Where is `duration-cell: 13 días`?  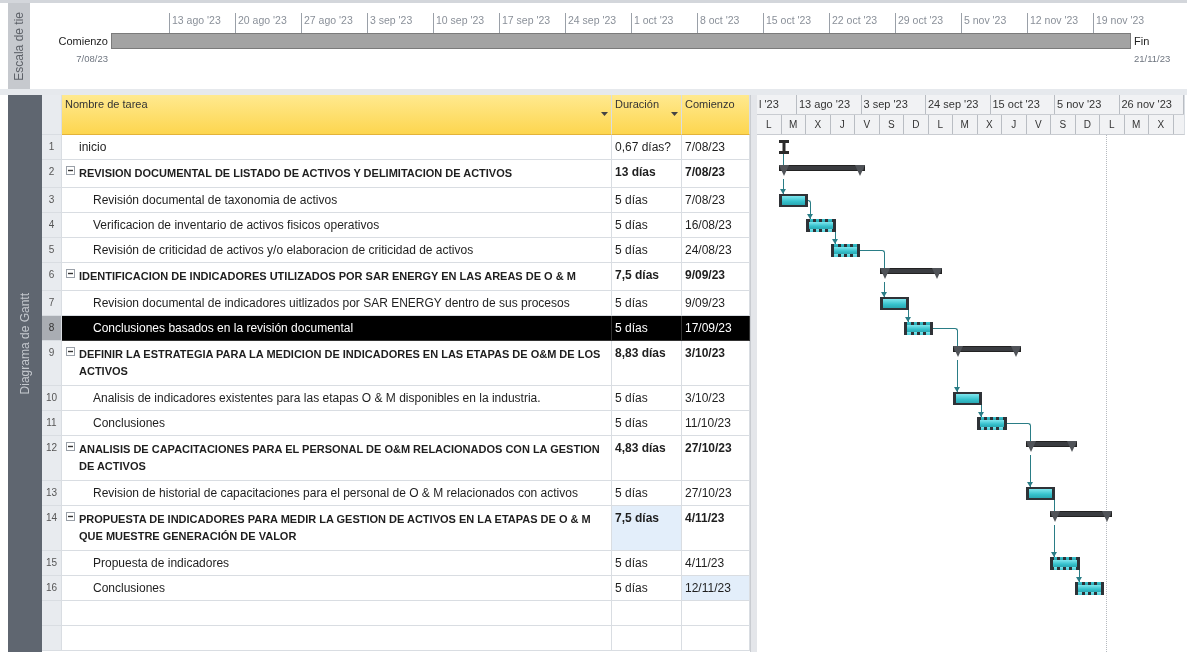
duration-cell: 13 días is located at coordinates (647, 174).